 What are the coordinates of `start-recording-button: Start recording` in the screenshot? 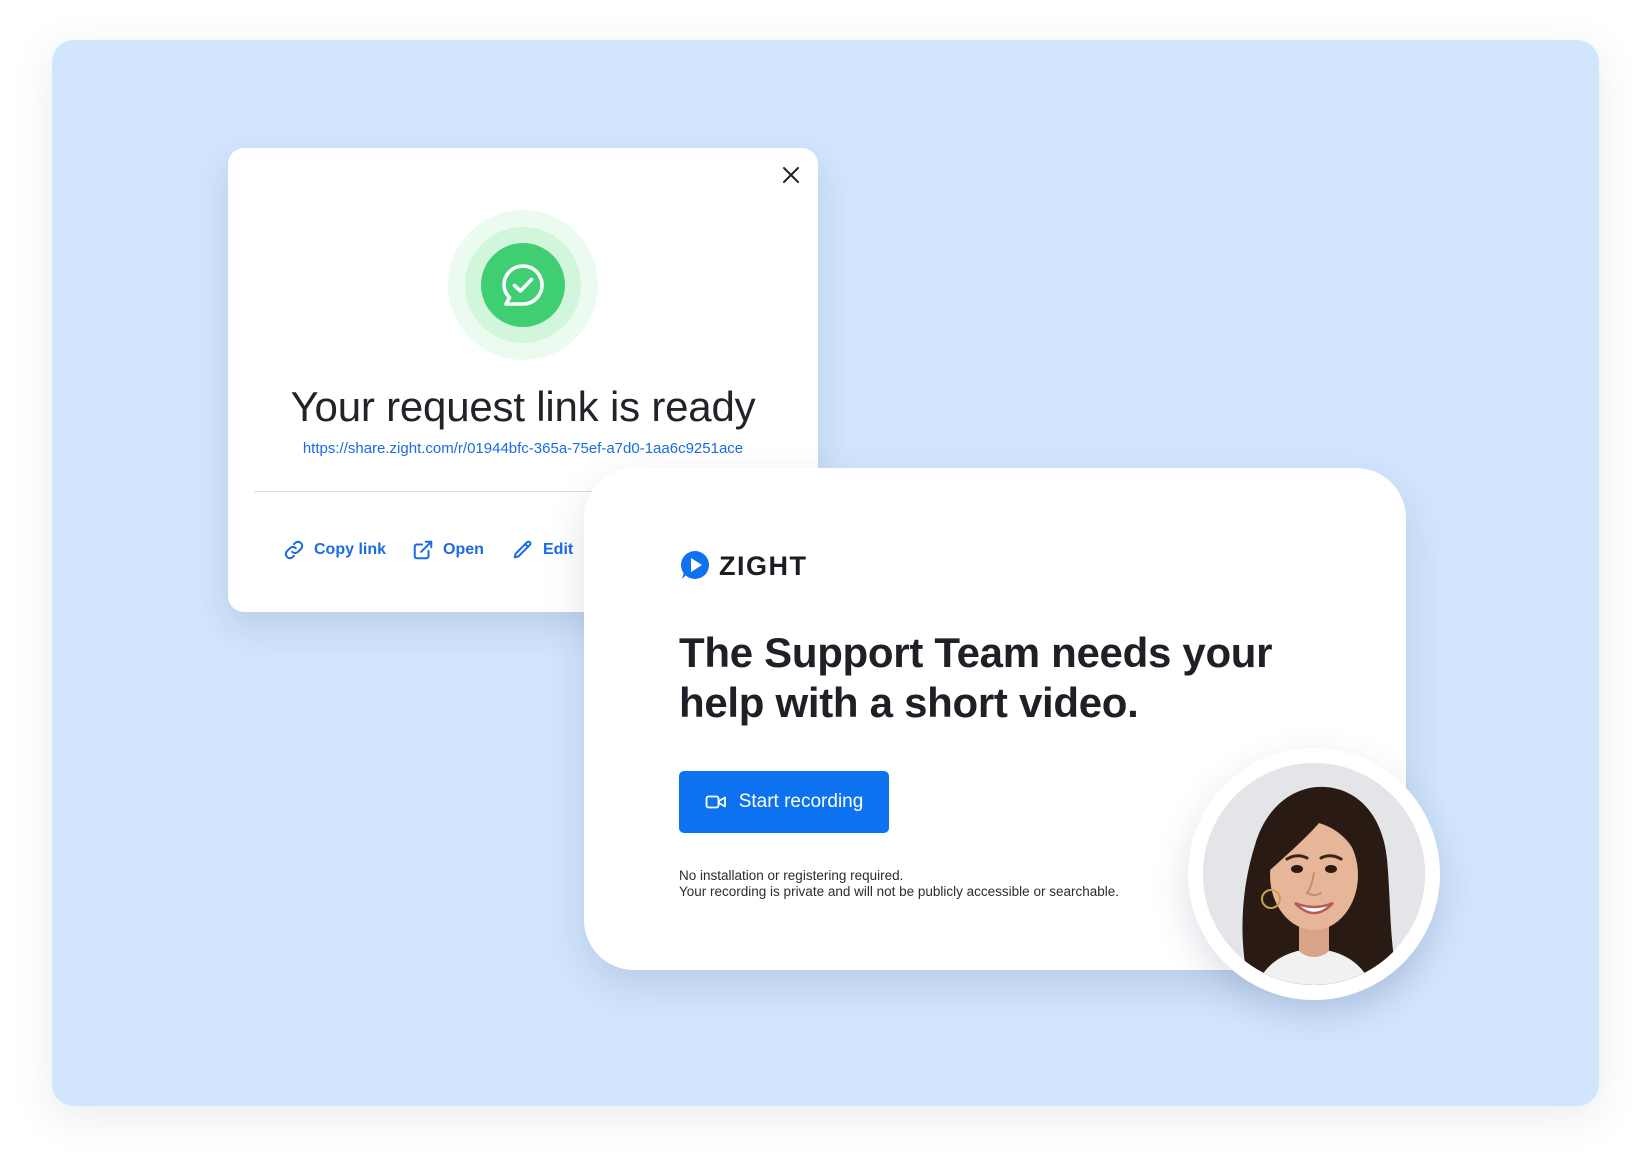 It's located at (784, 802).